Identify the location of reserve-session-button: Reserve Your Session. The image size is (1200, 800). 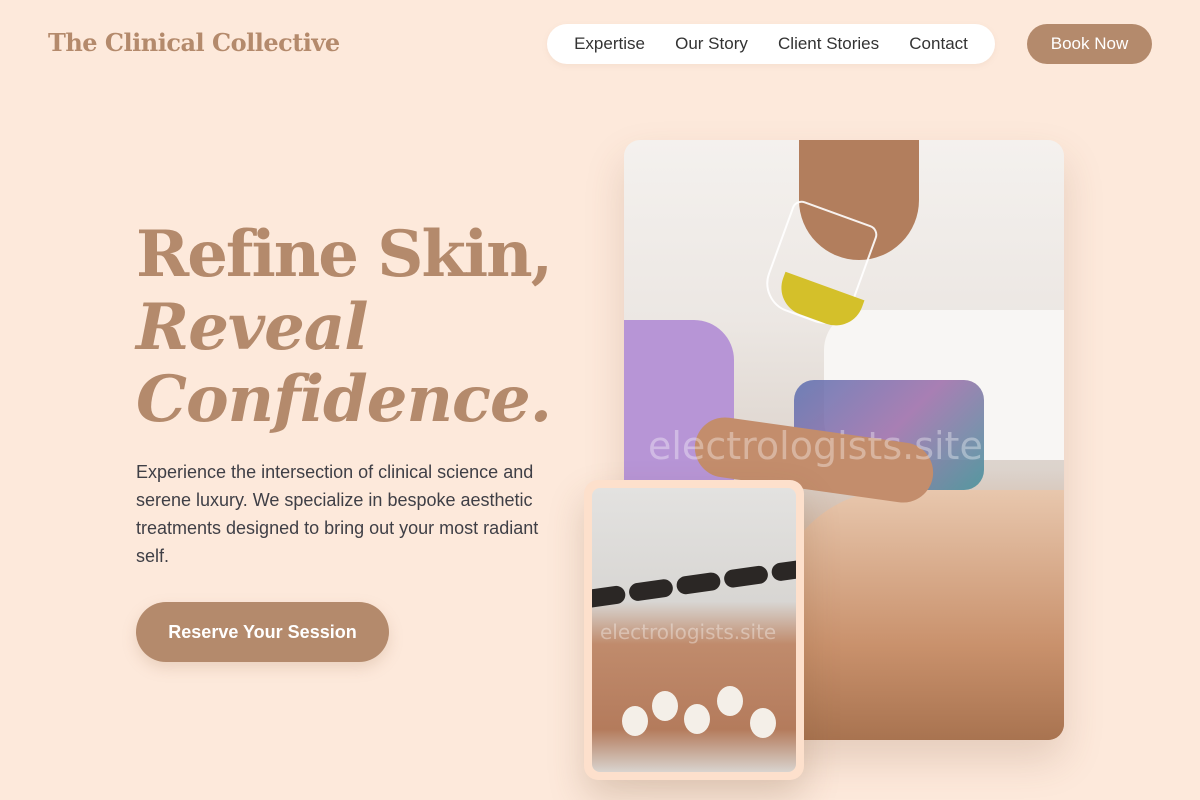
(262, 632).